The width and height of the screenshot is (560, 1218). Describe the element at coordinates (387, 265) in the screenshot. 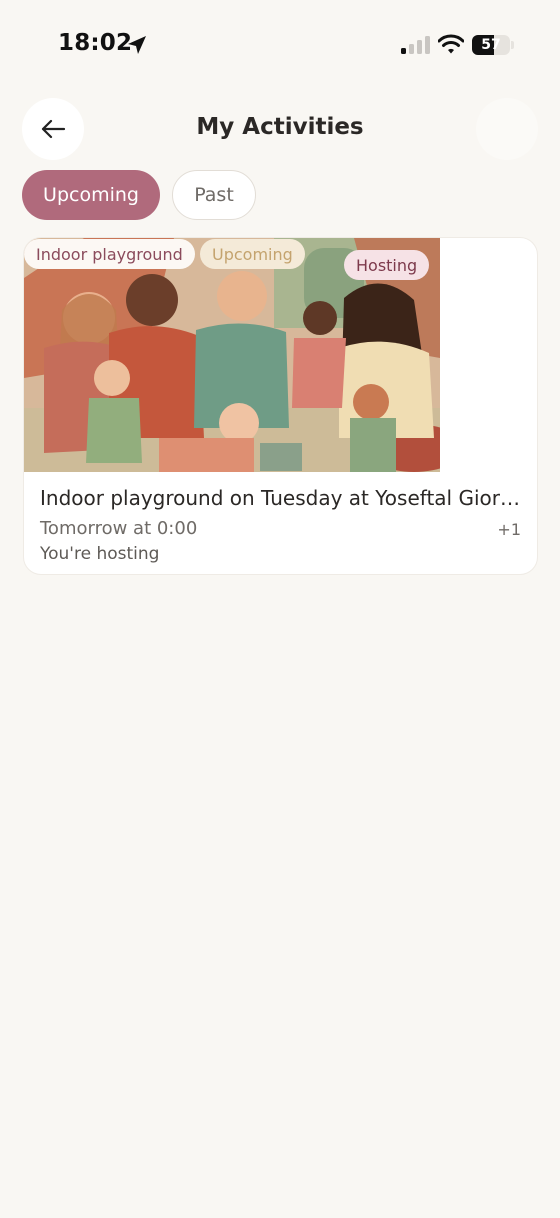

I see `hosting-badge: Hosting` at that location.